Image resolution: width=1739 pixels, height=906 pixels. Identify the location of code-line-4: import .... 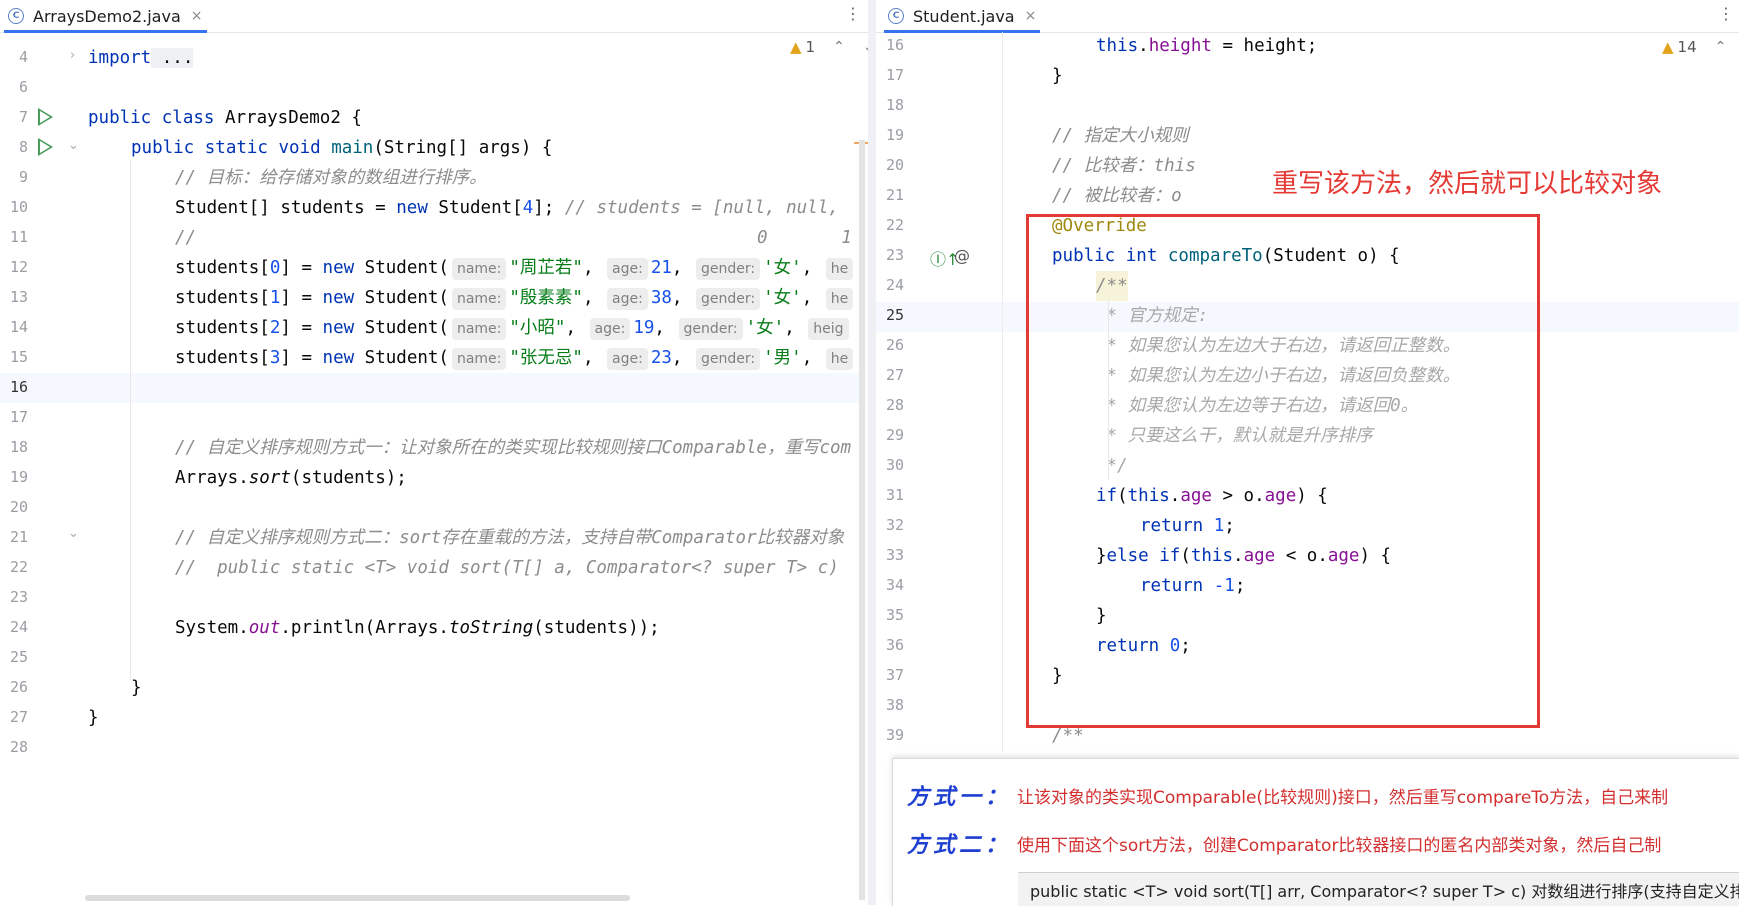
(141, 58).